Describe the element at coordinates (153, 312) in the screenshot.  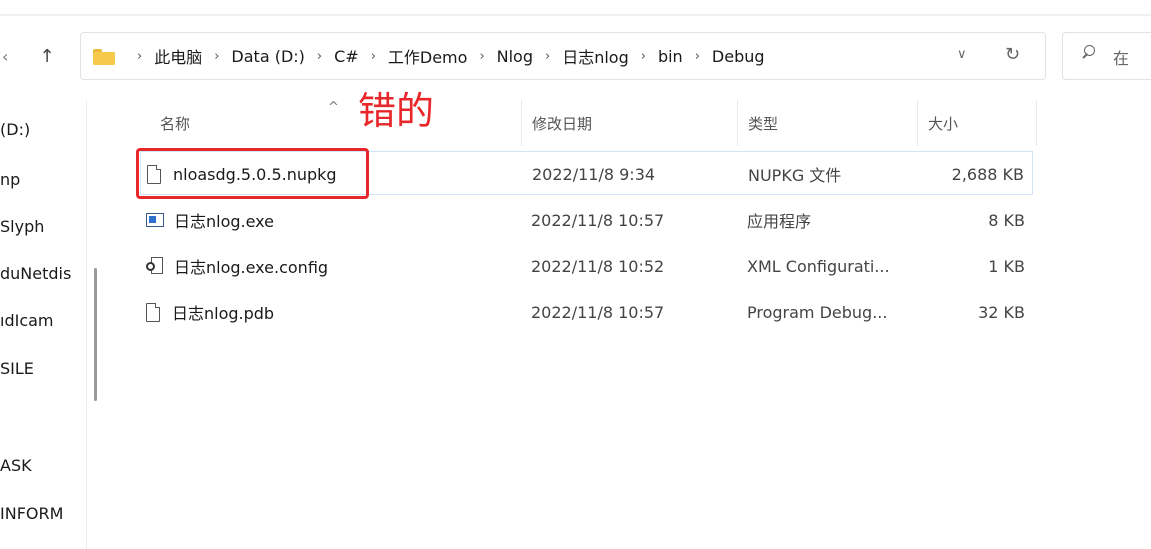
I see `document-icon` at that location.